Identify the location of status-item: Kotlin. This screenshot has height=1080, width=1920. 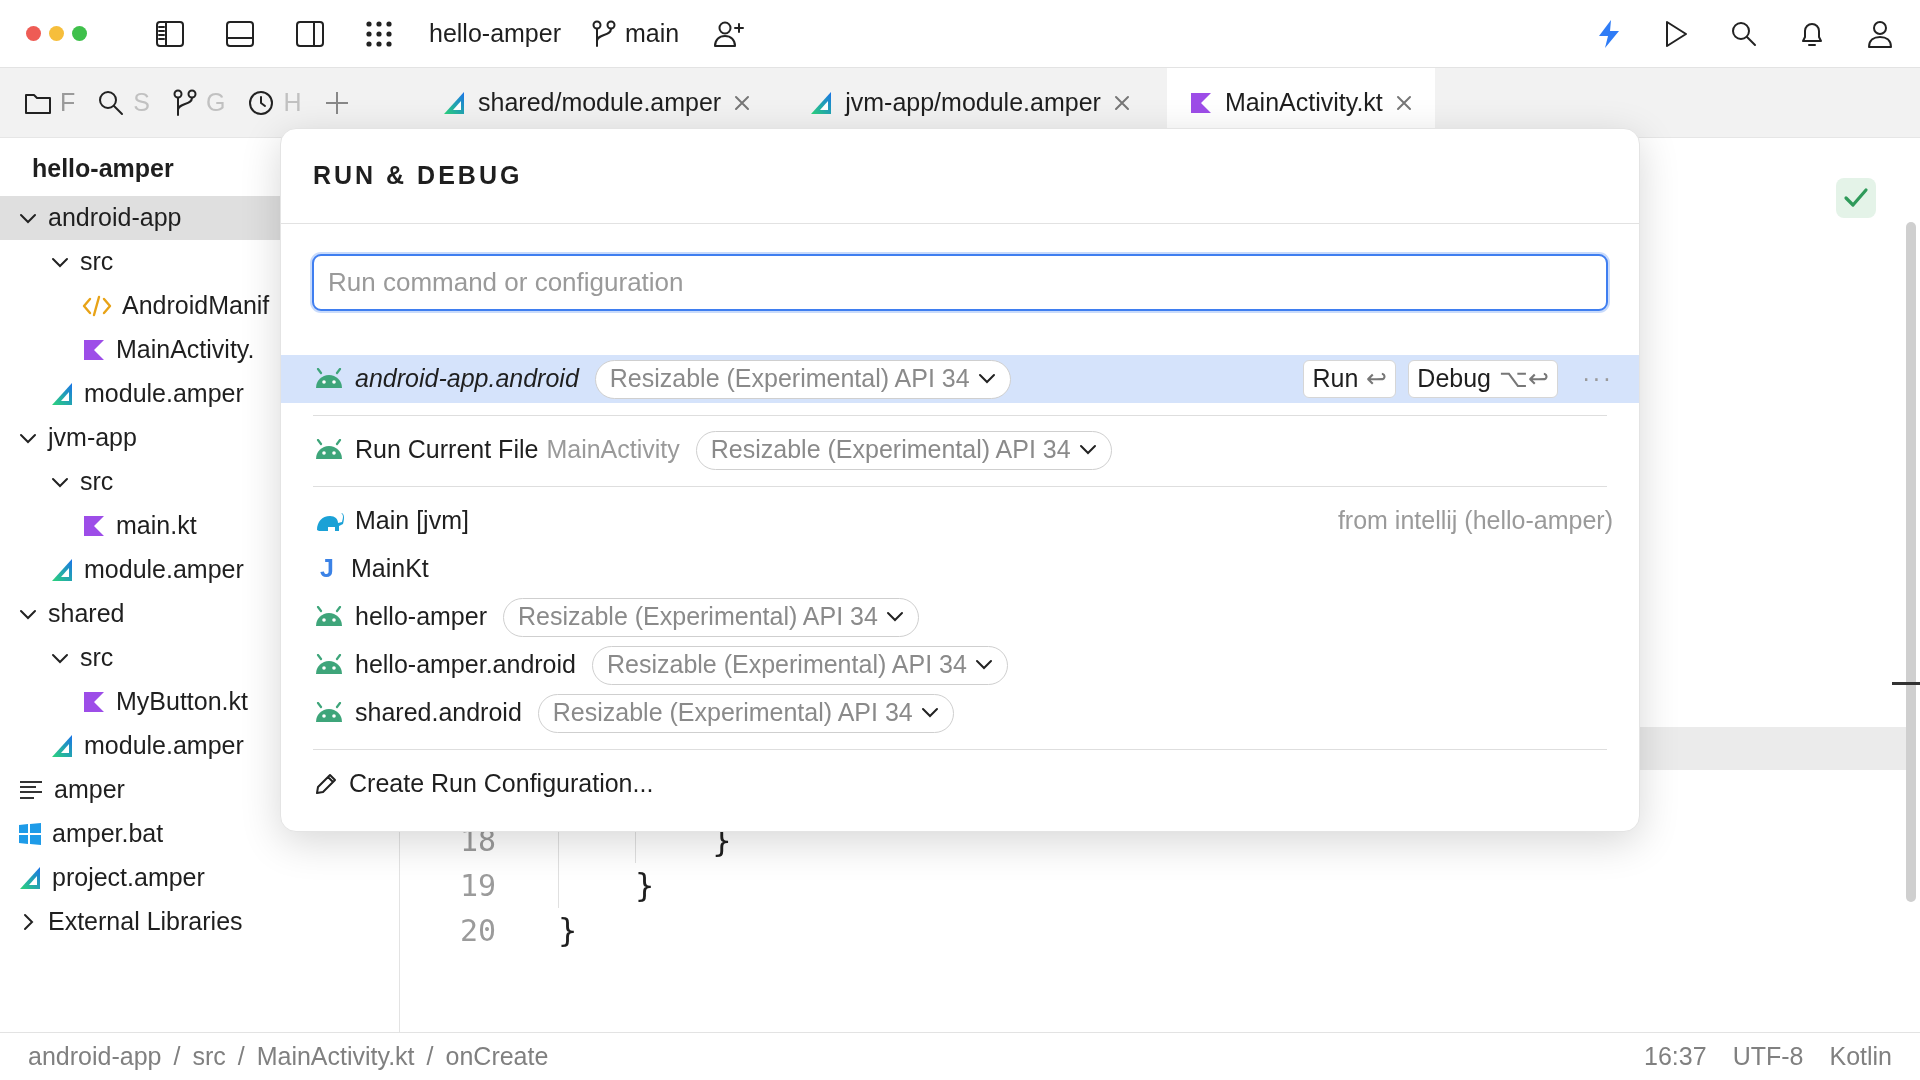
(1860, 1056).